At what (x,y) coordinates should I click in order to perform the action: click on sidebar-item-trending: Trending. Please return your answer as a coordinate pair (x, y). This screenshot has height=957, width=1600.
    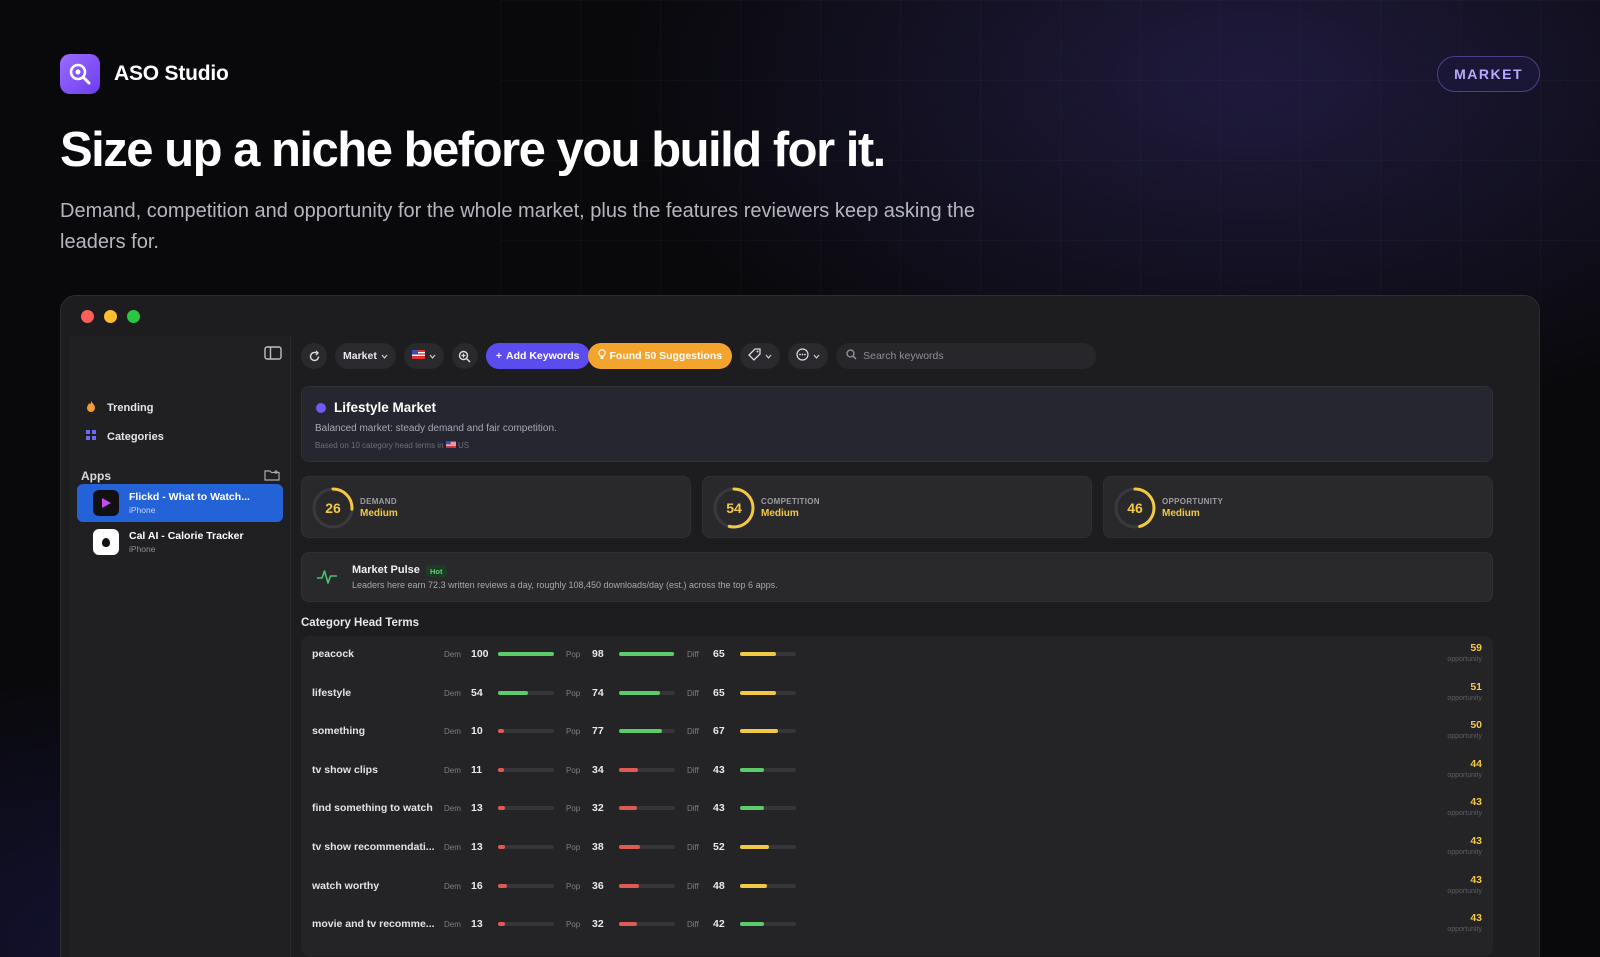
    Looking at the image, I should click on (119, 408).